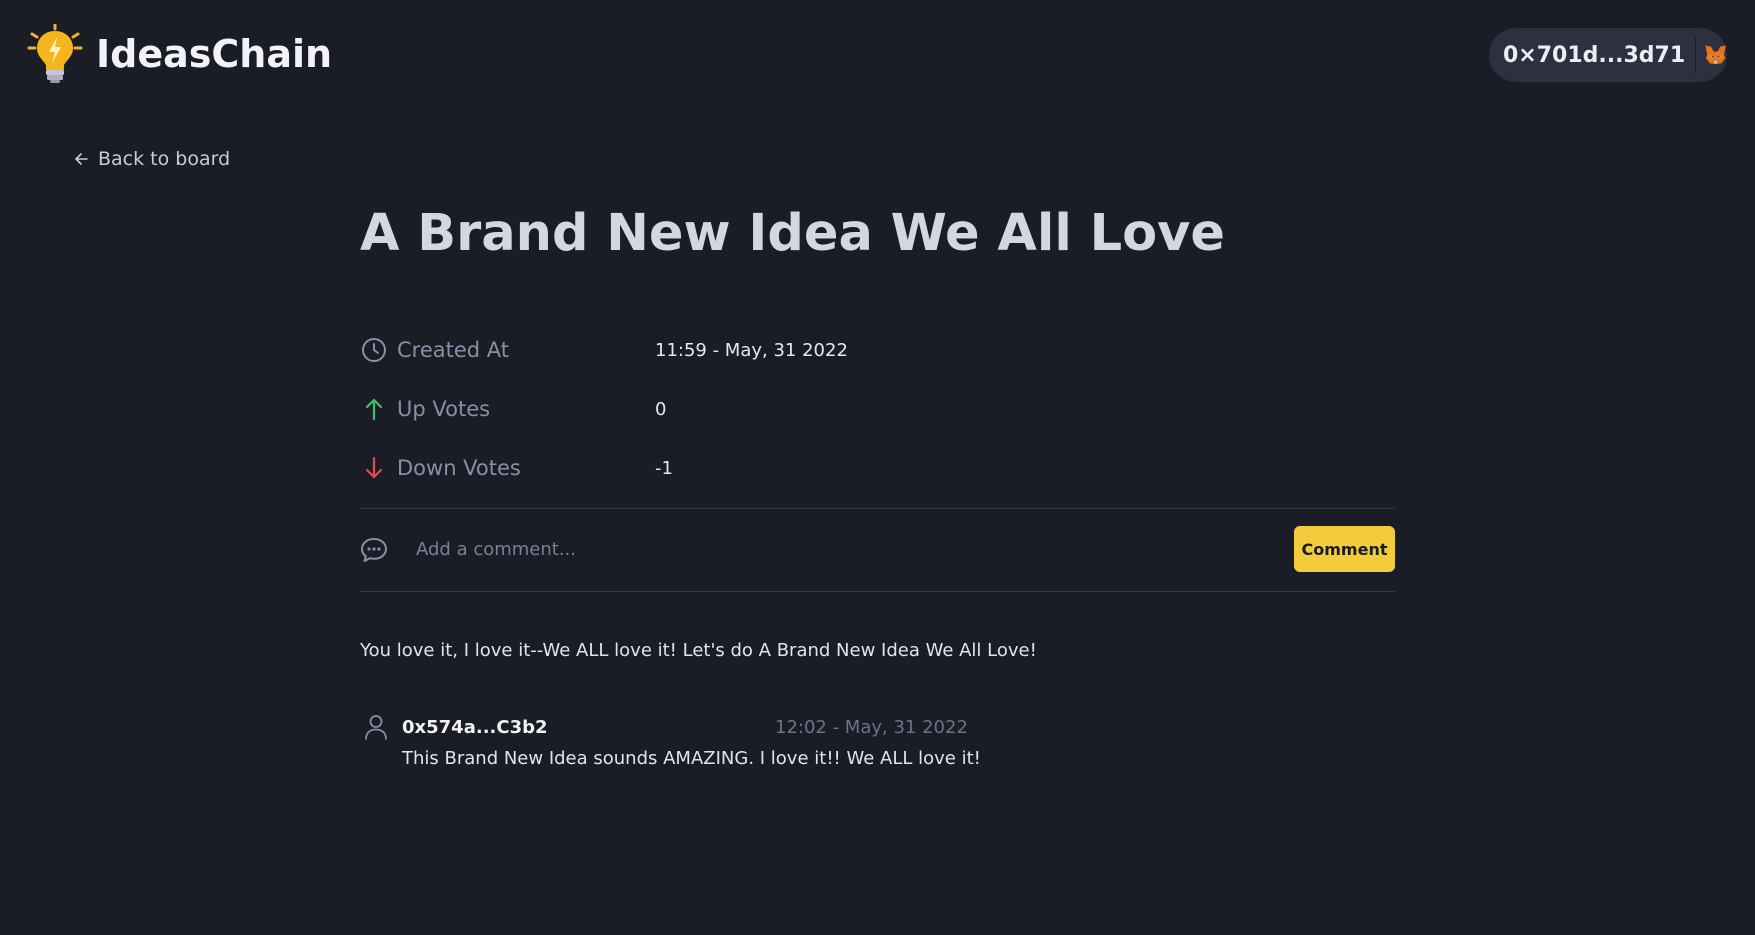  What do you see at coordinates (766, 549) in the screenshot?
I see `comment-input` at bounding box center [766, 549].